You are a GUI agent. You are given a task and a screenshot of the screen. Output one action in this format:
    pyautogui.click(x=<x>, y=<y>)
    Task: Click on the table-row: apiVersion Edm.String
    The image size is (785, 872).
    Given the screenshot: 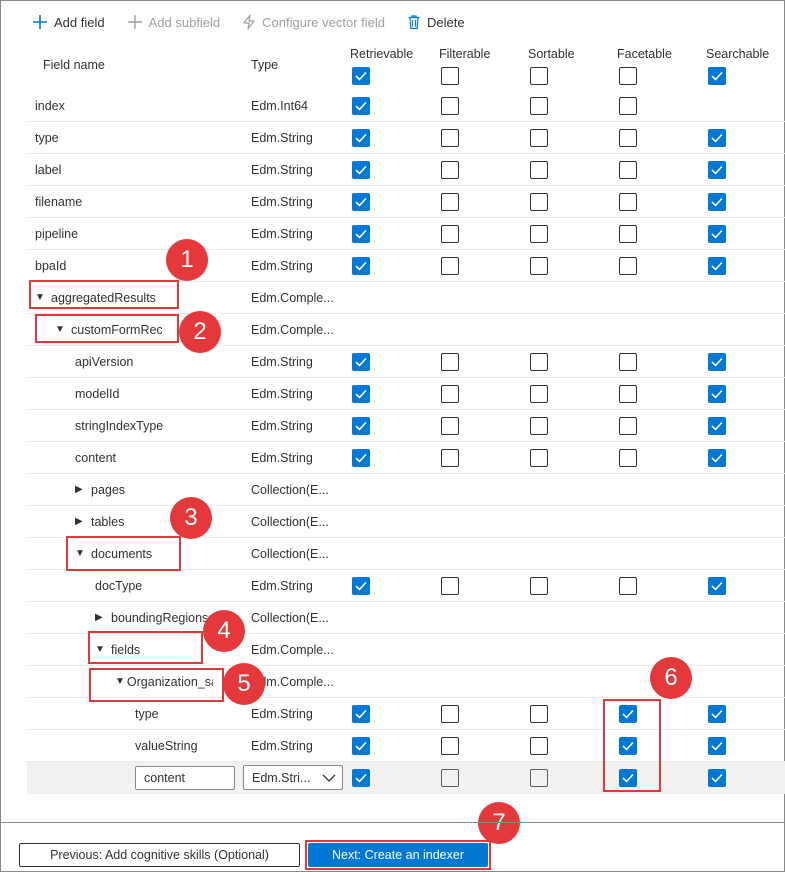 What is the action you would take?
    pyautogui.click(x=406, y=362)
    